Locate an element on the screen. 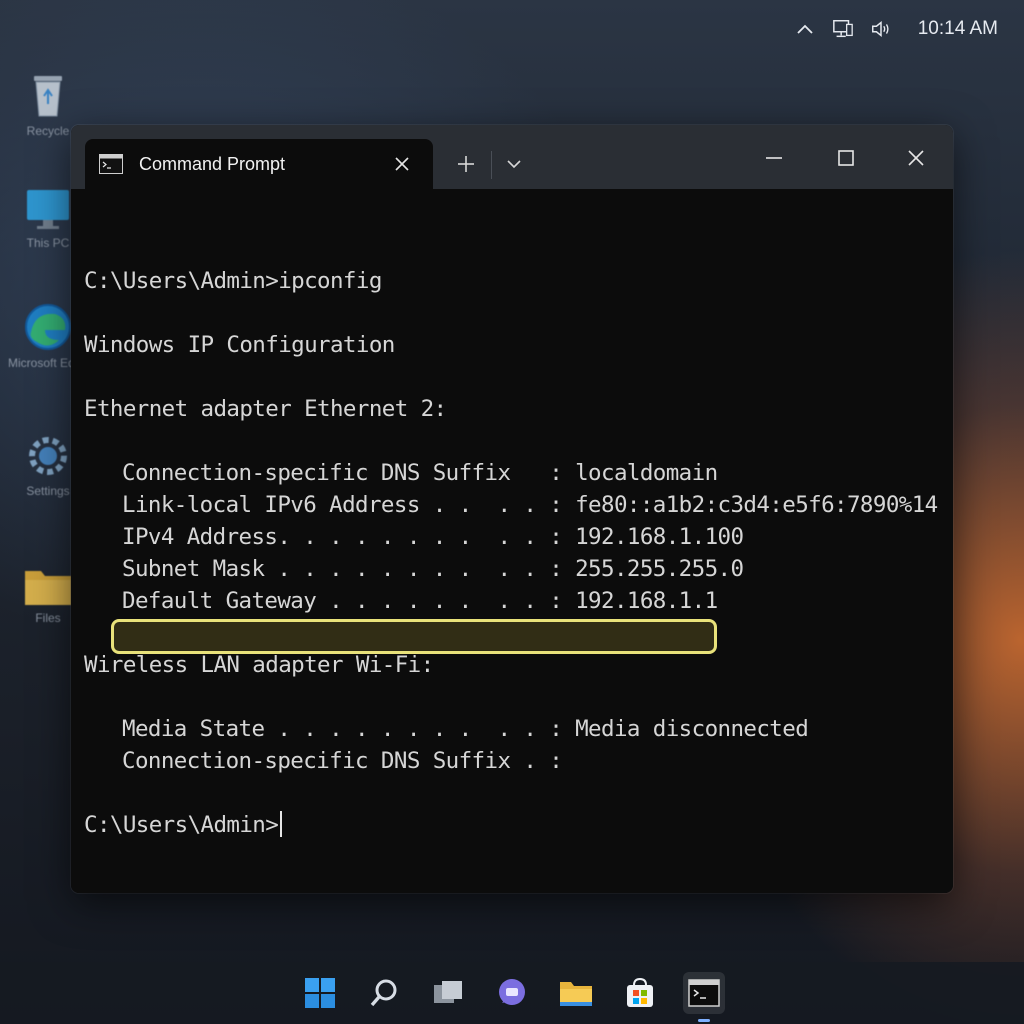 The width and height of the screenshot is (1024, 1024). taskbar-task-view-button is located at coordinates (448, 993).